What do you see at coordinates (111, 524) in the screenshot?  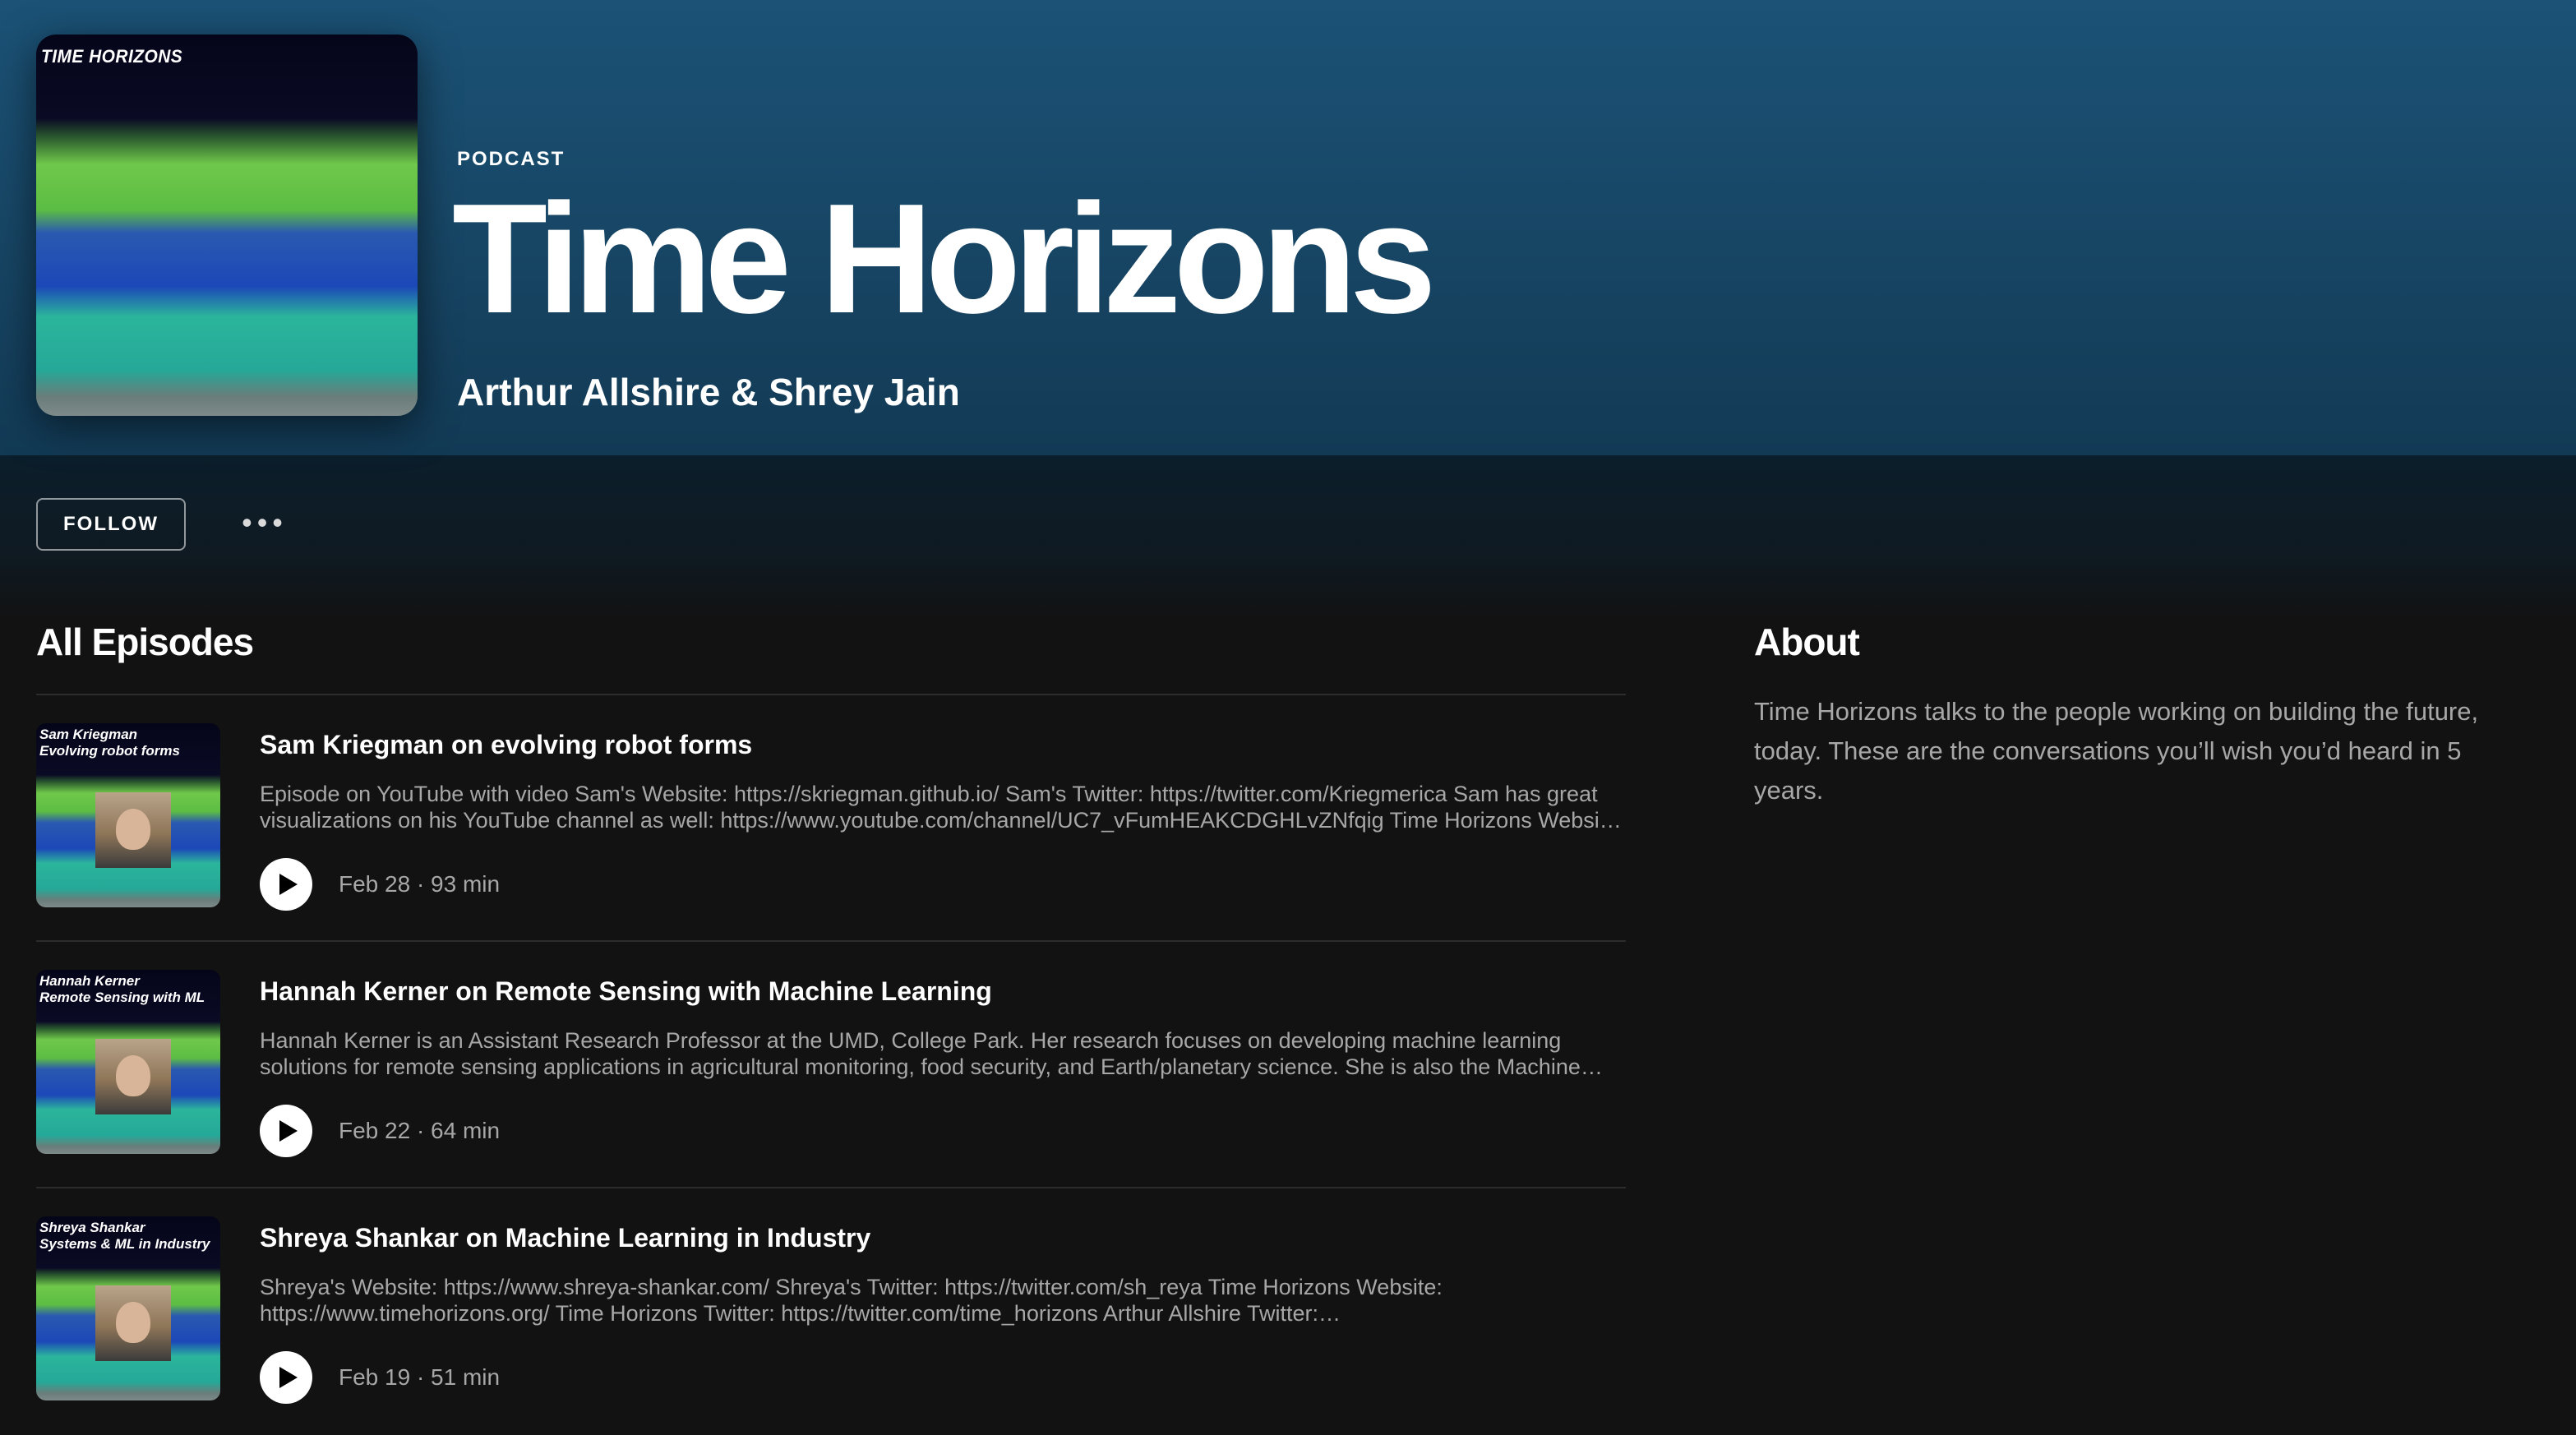 I see `follow-button: FOLLOW` at bounding box center [111, 524].